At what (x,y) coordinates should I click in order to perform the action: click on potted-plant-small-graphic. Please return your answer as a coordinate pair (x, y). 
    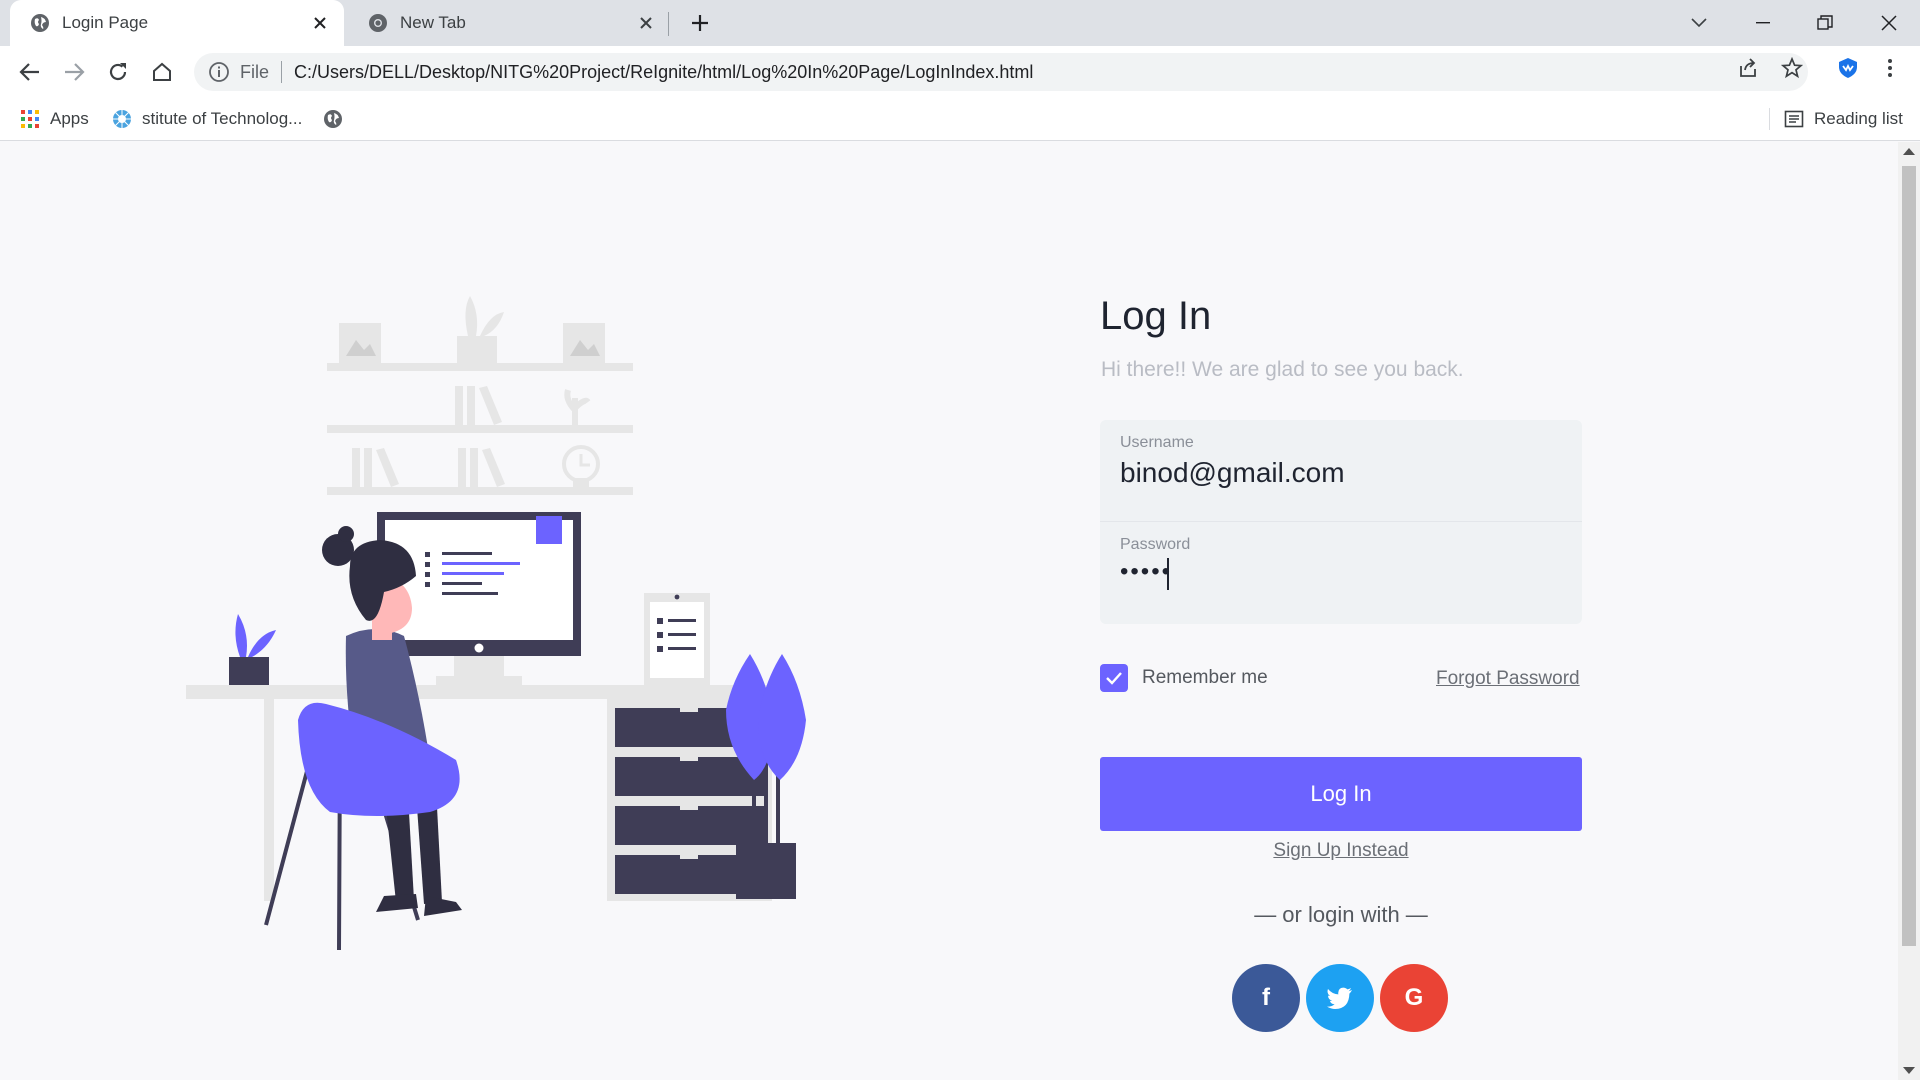
    Looking at the image, I should click on (252, 649).